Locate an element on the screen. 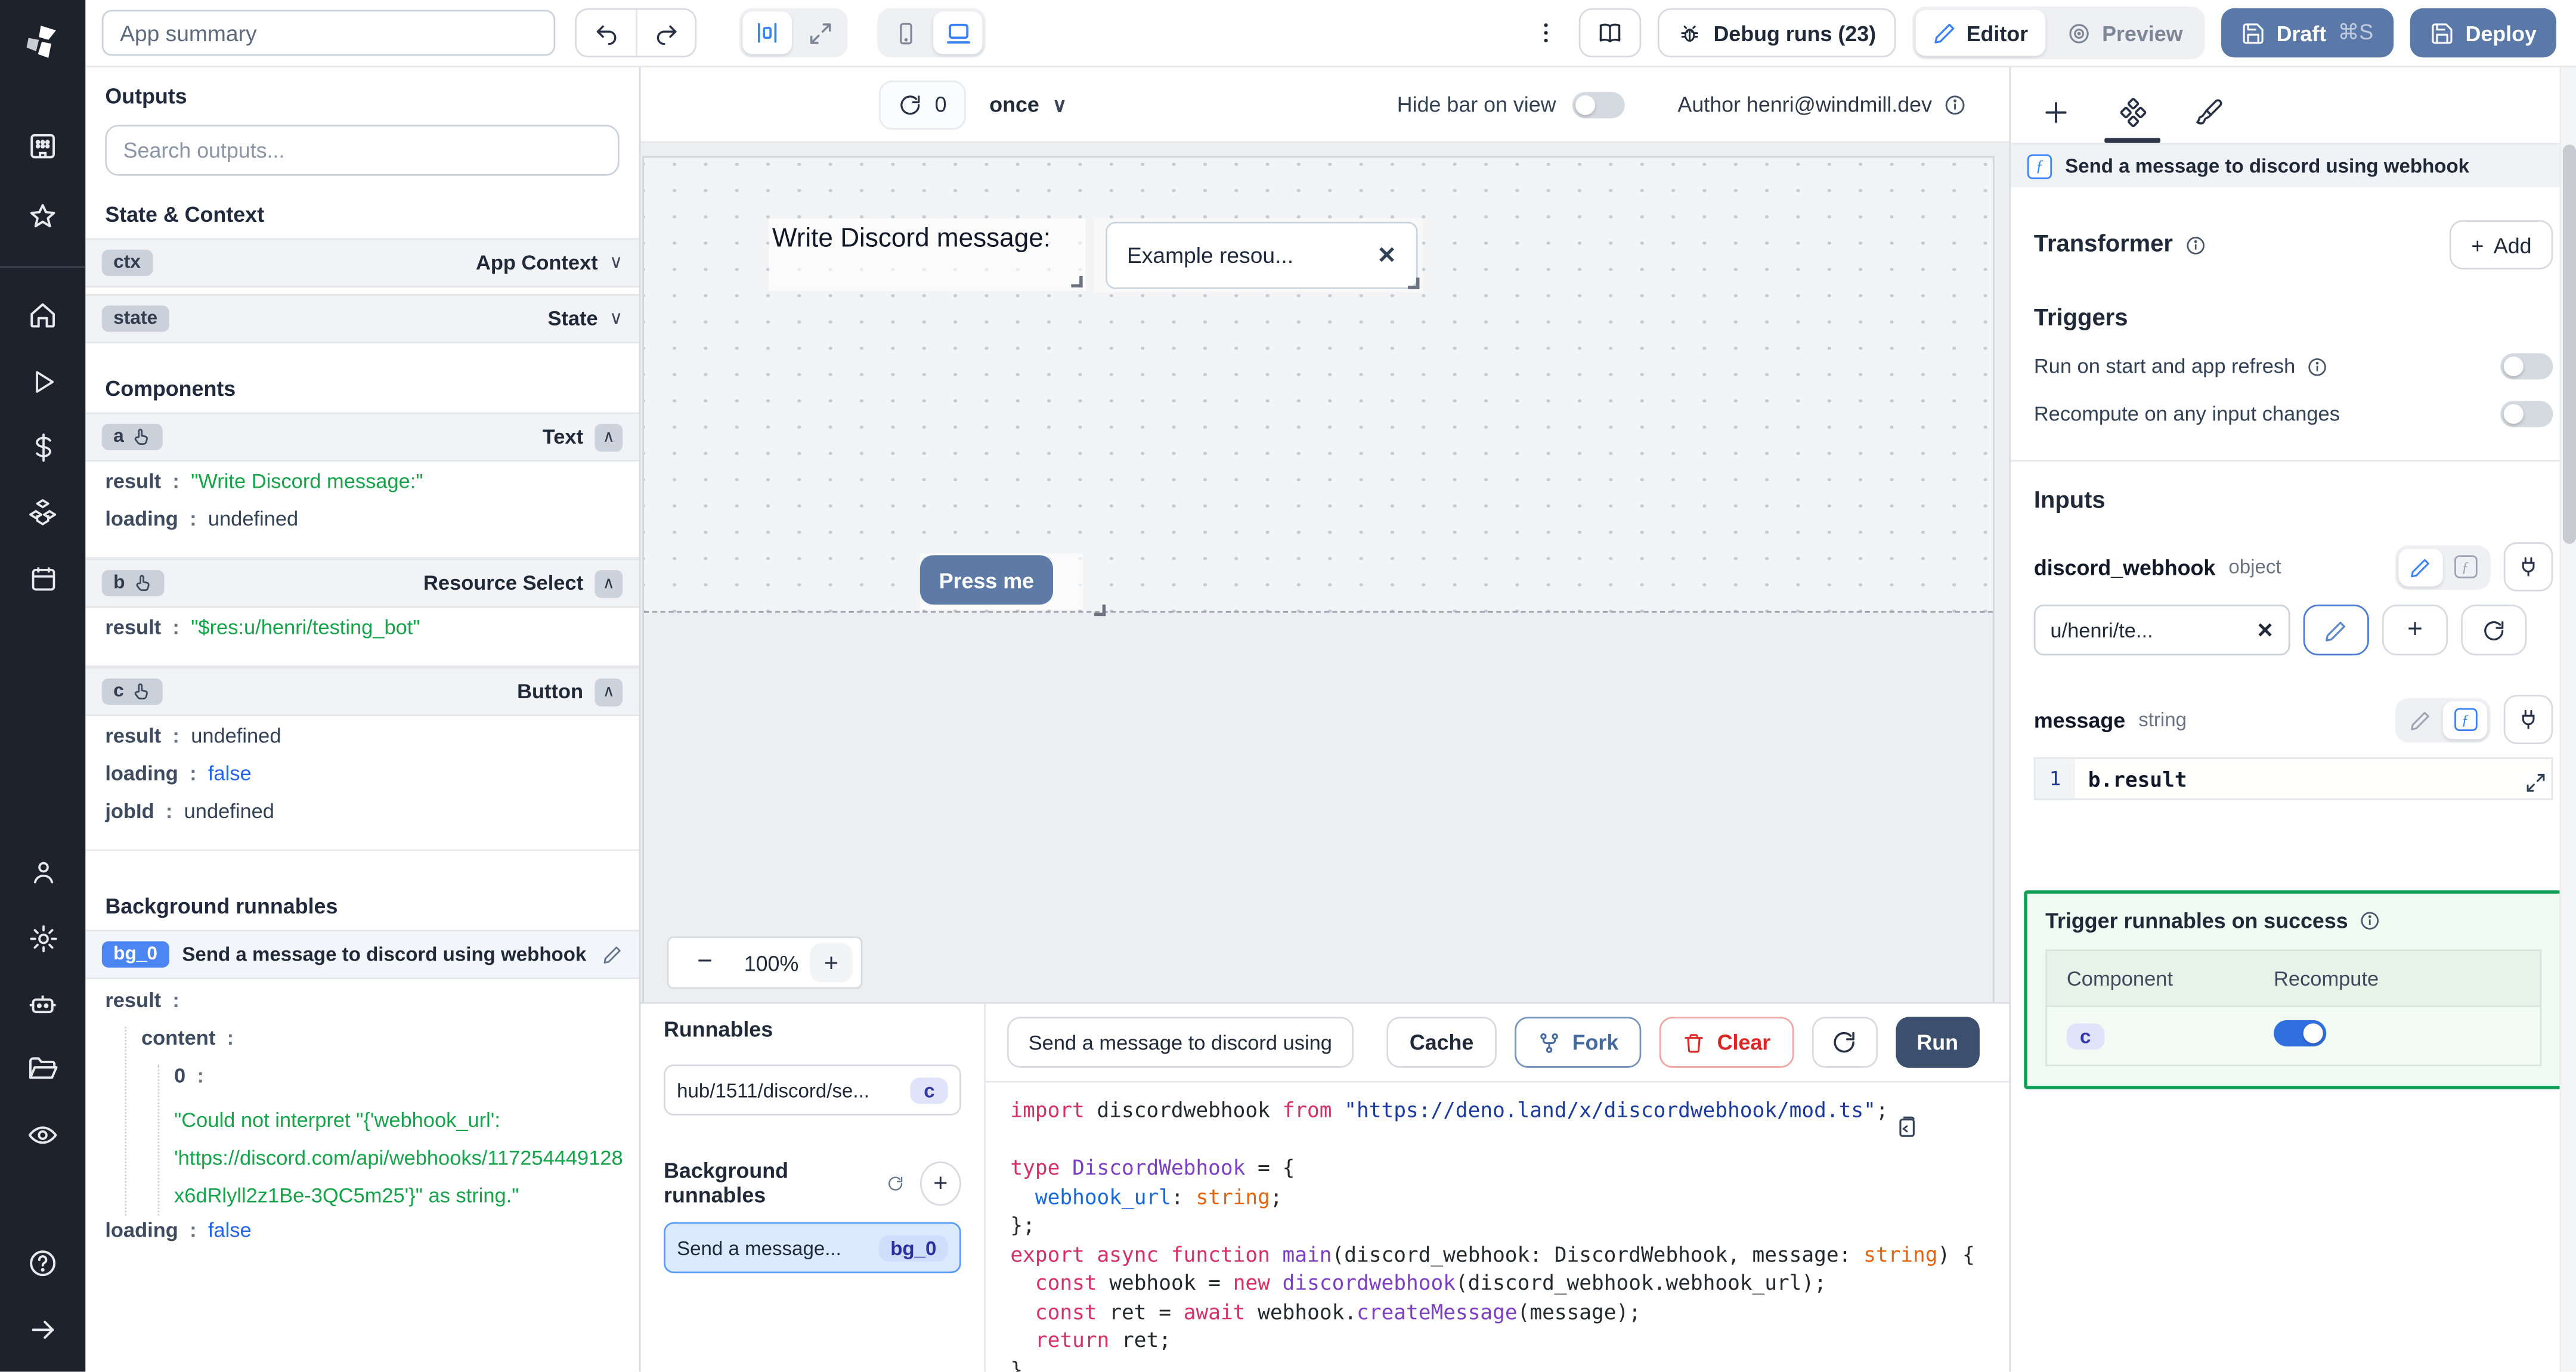 Image resolution: width=2576 pixels, height=1372 pixels. state-badge: state is located at coordinates (135, 318).